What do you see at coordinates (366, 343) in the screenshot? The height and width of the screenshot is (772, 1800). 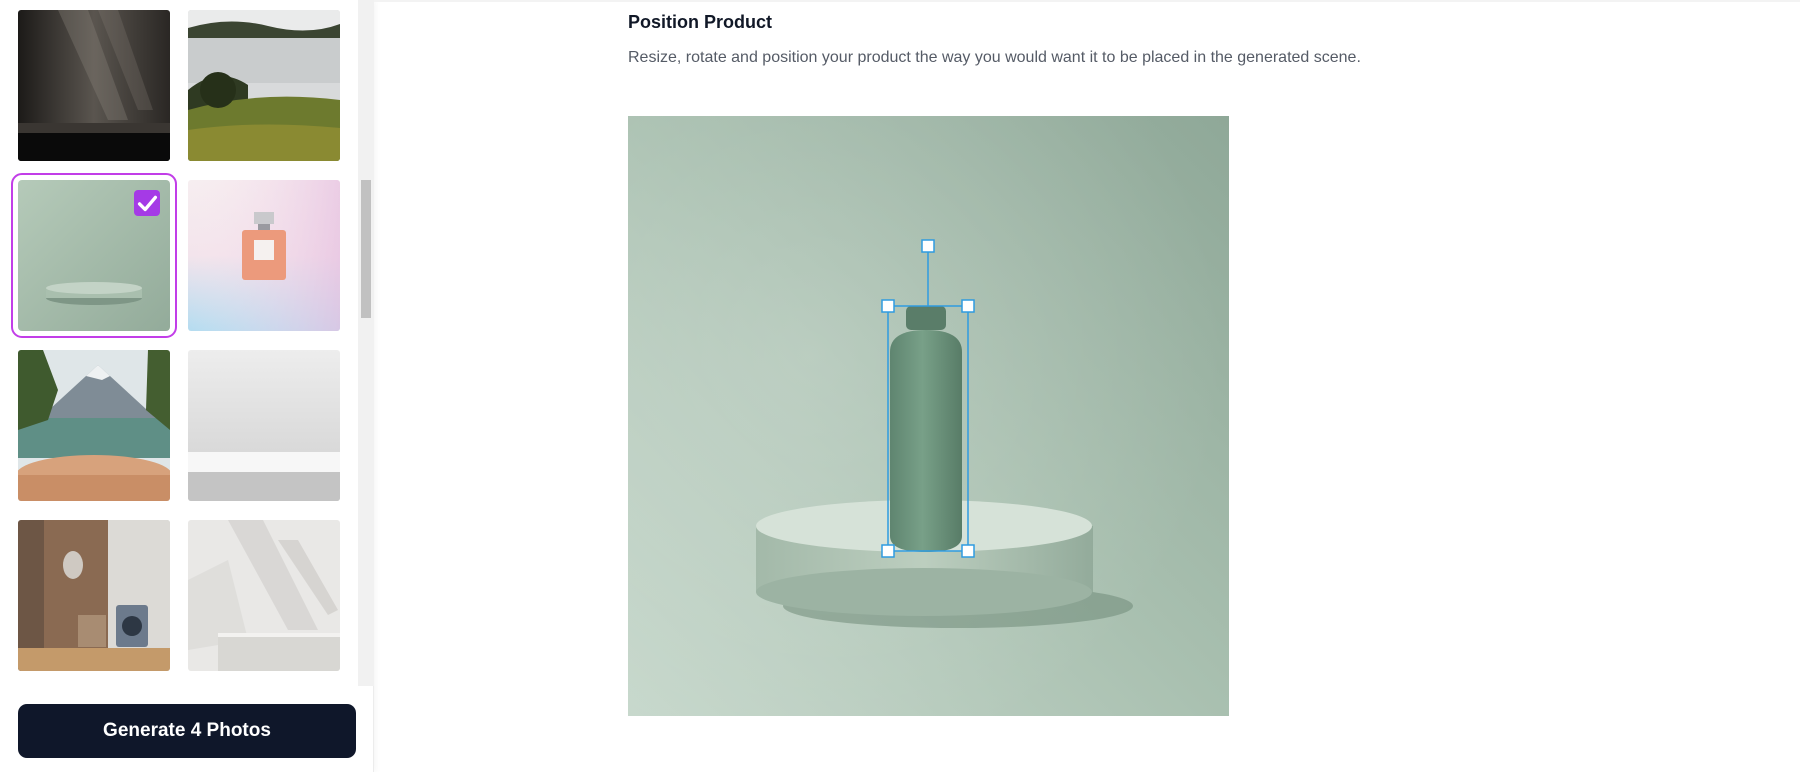 I see `sidebar-scrollbar-track` at bounding box center [366, 343].